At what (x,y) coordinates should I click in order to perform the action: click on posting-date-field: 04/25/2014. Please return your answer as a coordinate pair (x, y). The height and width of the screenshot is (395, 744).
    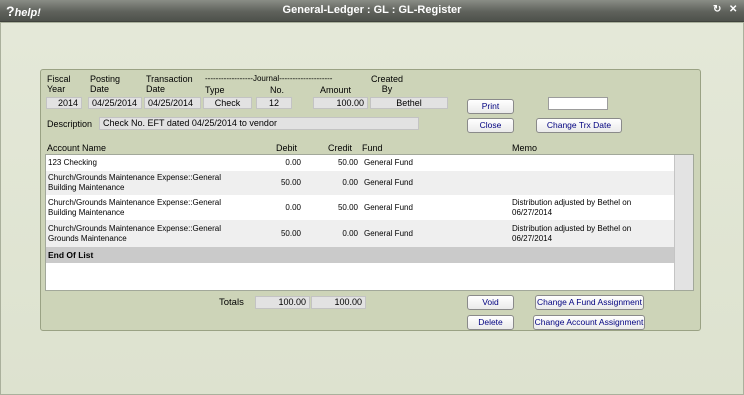
    Looking at the image, I should click on (115, 103).